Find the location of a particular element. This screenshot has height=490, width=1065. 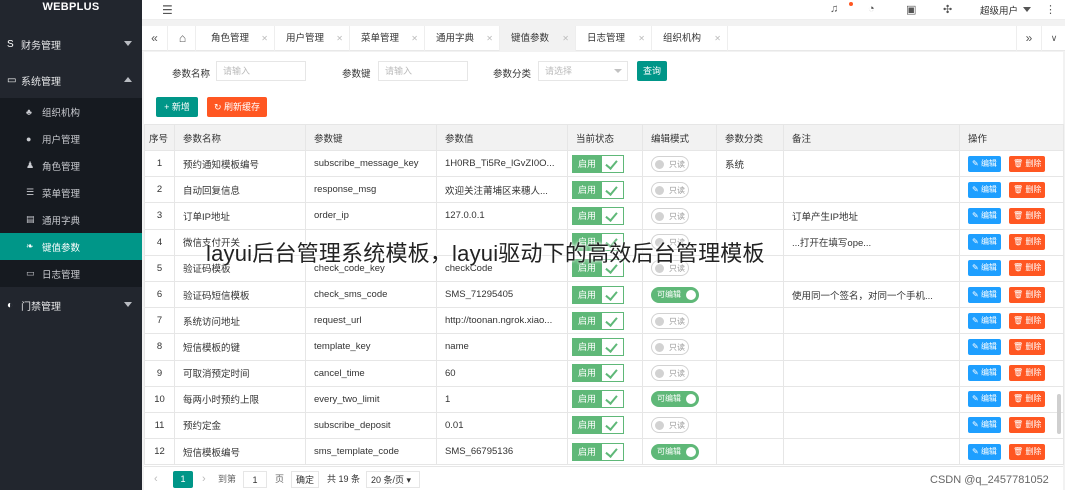

table-row: 8 短信模板的键 template_key name 启用 只读 ✎ 编辑 🗑 删除 is located at coordinates (604, 347).